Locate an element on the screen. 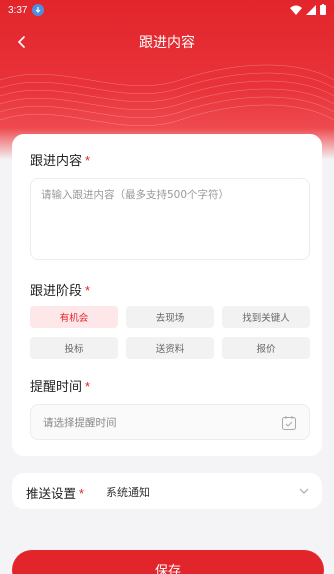 This screenshot has height=574, width=334. reminder-label-text: 提醒时间 is located at coordinates (56, 386).